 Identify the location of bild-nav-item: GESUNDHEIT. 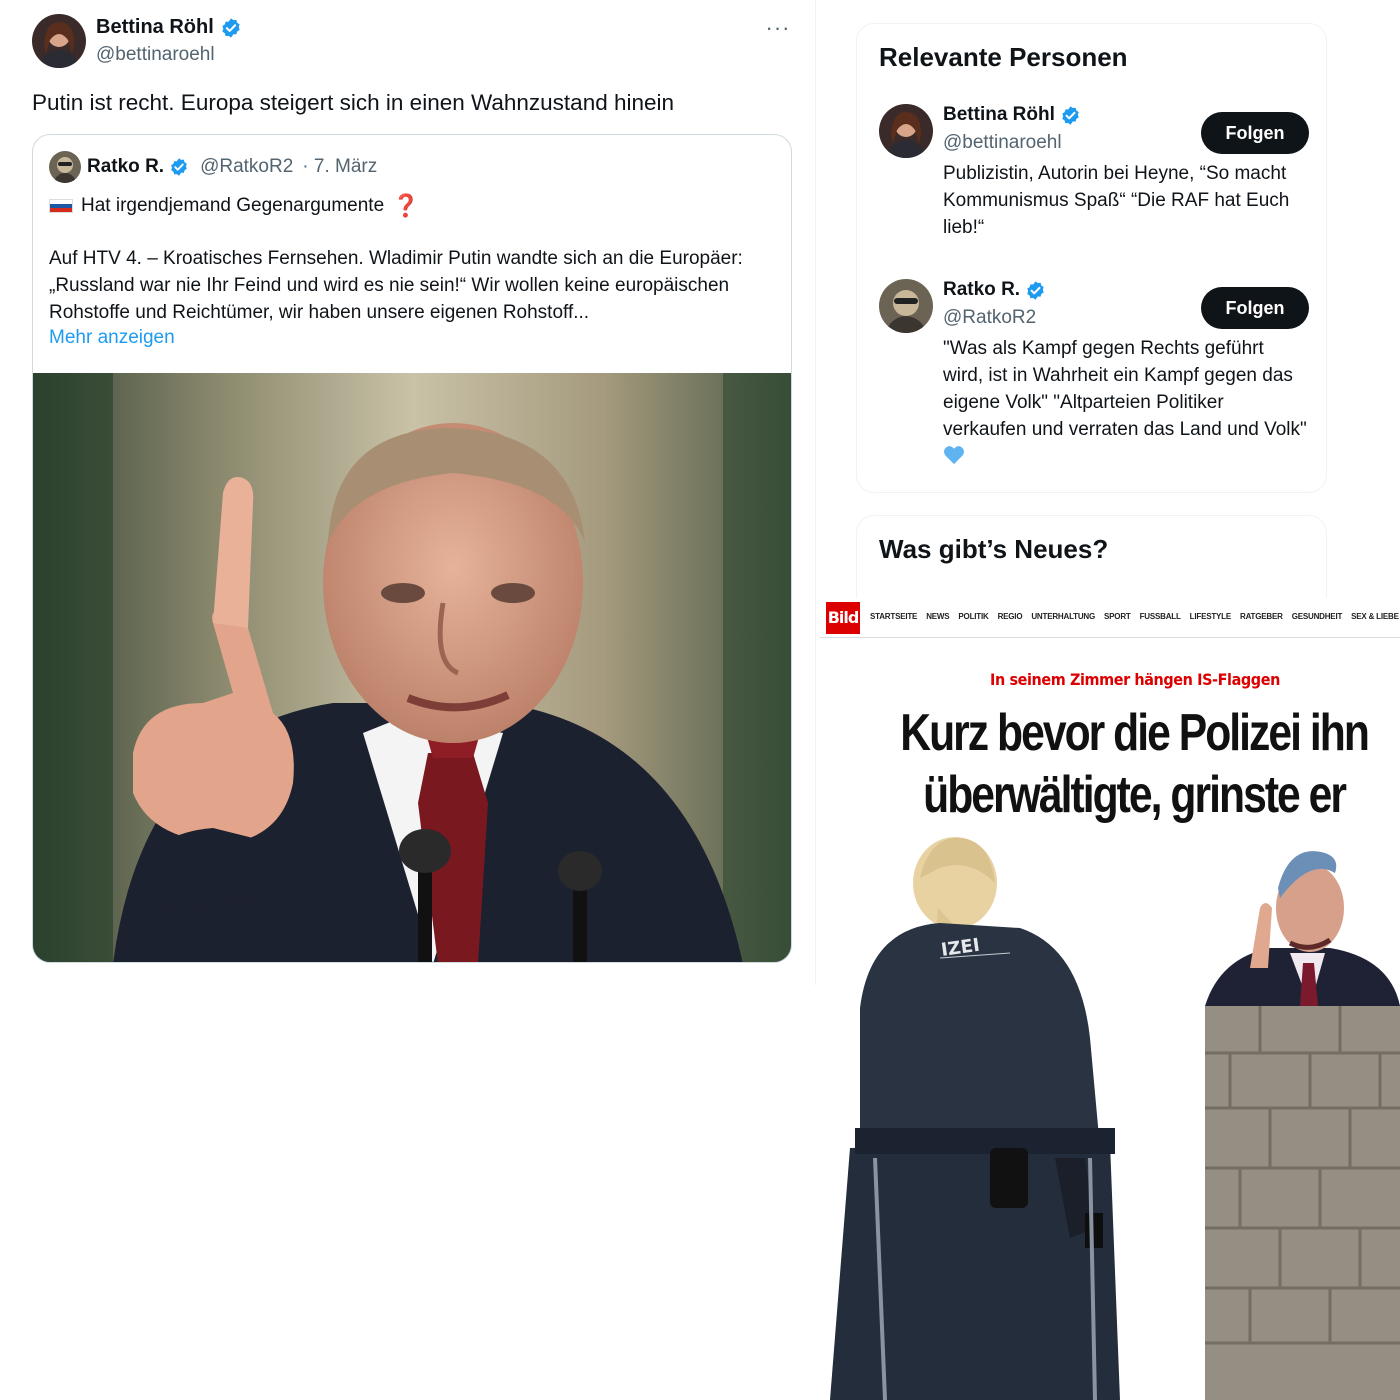
(1317, 616).